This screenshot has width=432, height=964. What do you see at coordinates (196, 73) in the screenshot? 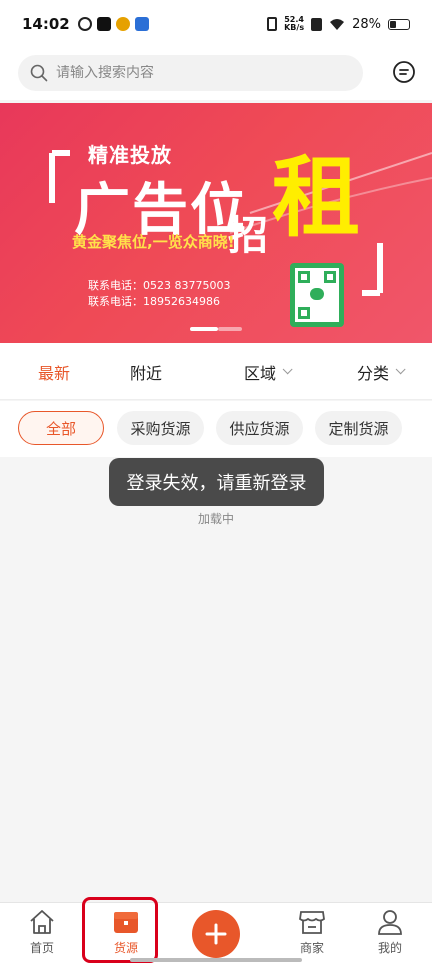
I see `search-input` at bounding box center [196, 73].